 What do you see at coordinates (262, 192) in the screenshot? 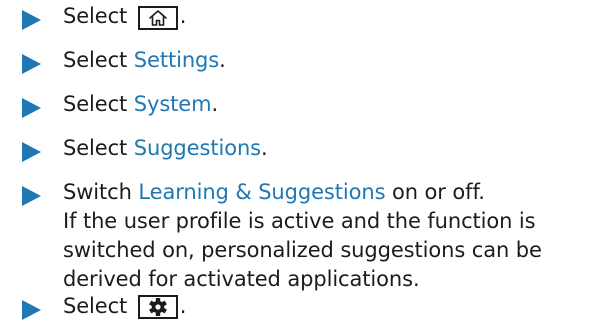
I see `learning-suggestions-toggle-link: Learning & Suggestions` at bounding box center [262, 192].